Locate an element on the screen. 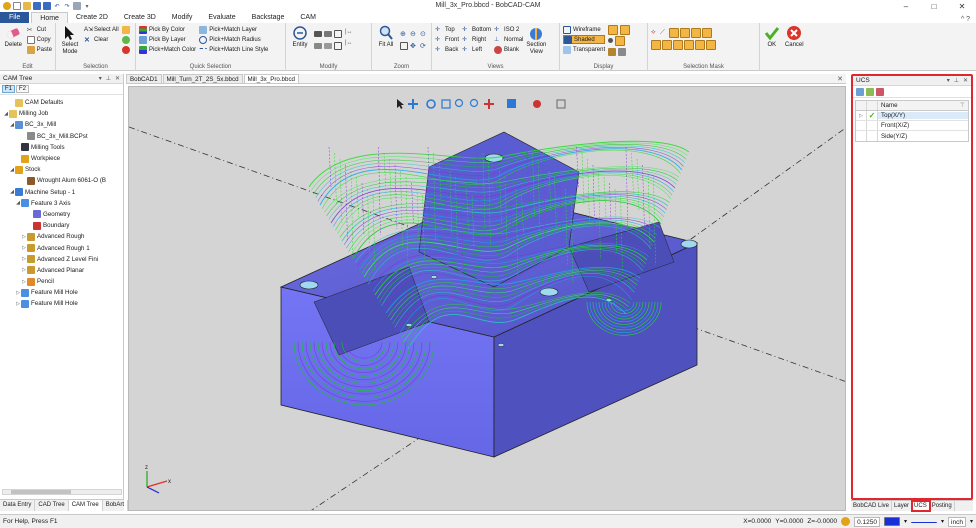  line-style-picker-icon is located at coordinates (924, 523).